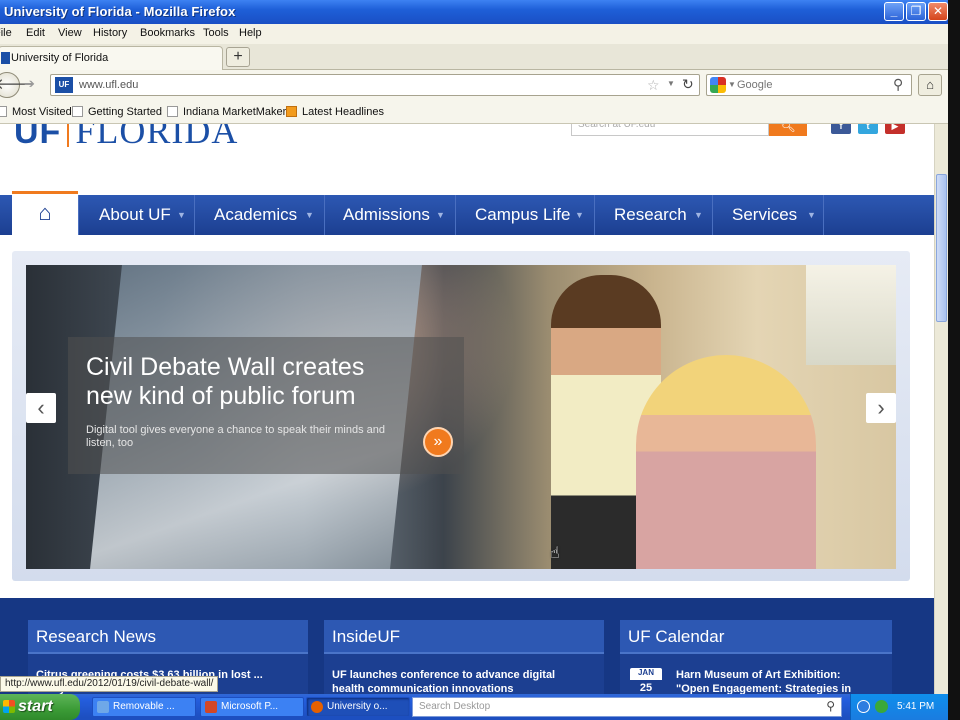 The width and height of the screenshot is (960, 720). I want to click on forward-button: ➔, so click(29, 84).